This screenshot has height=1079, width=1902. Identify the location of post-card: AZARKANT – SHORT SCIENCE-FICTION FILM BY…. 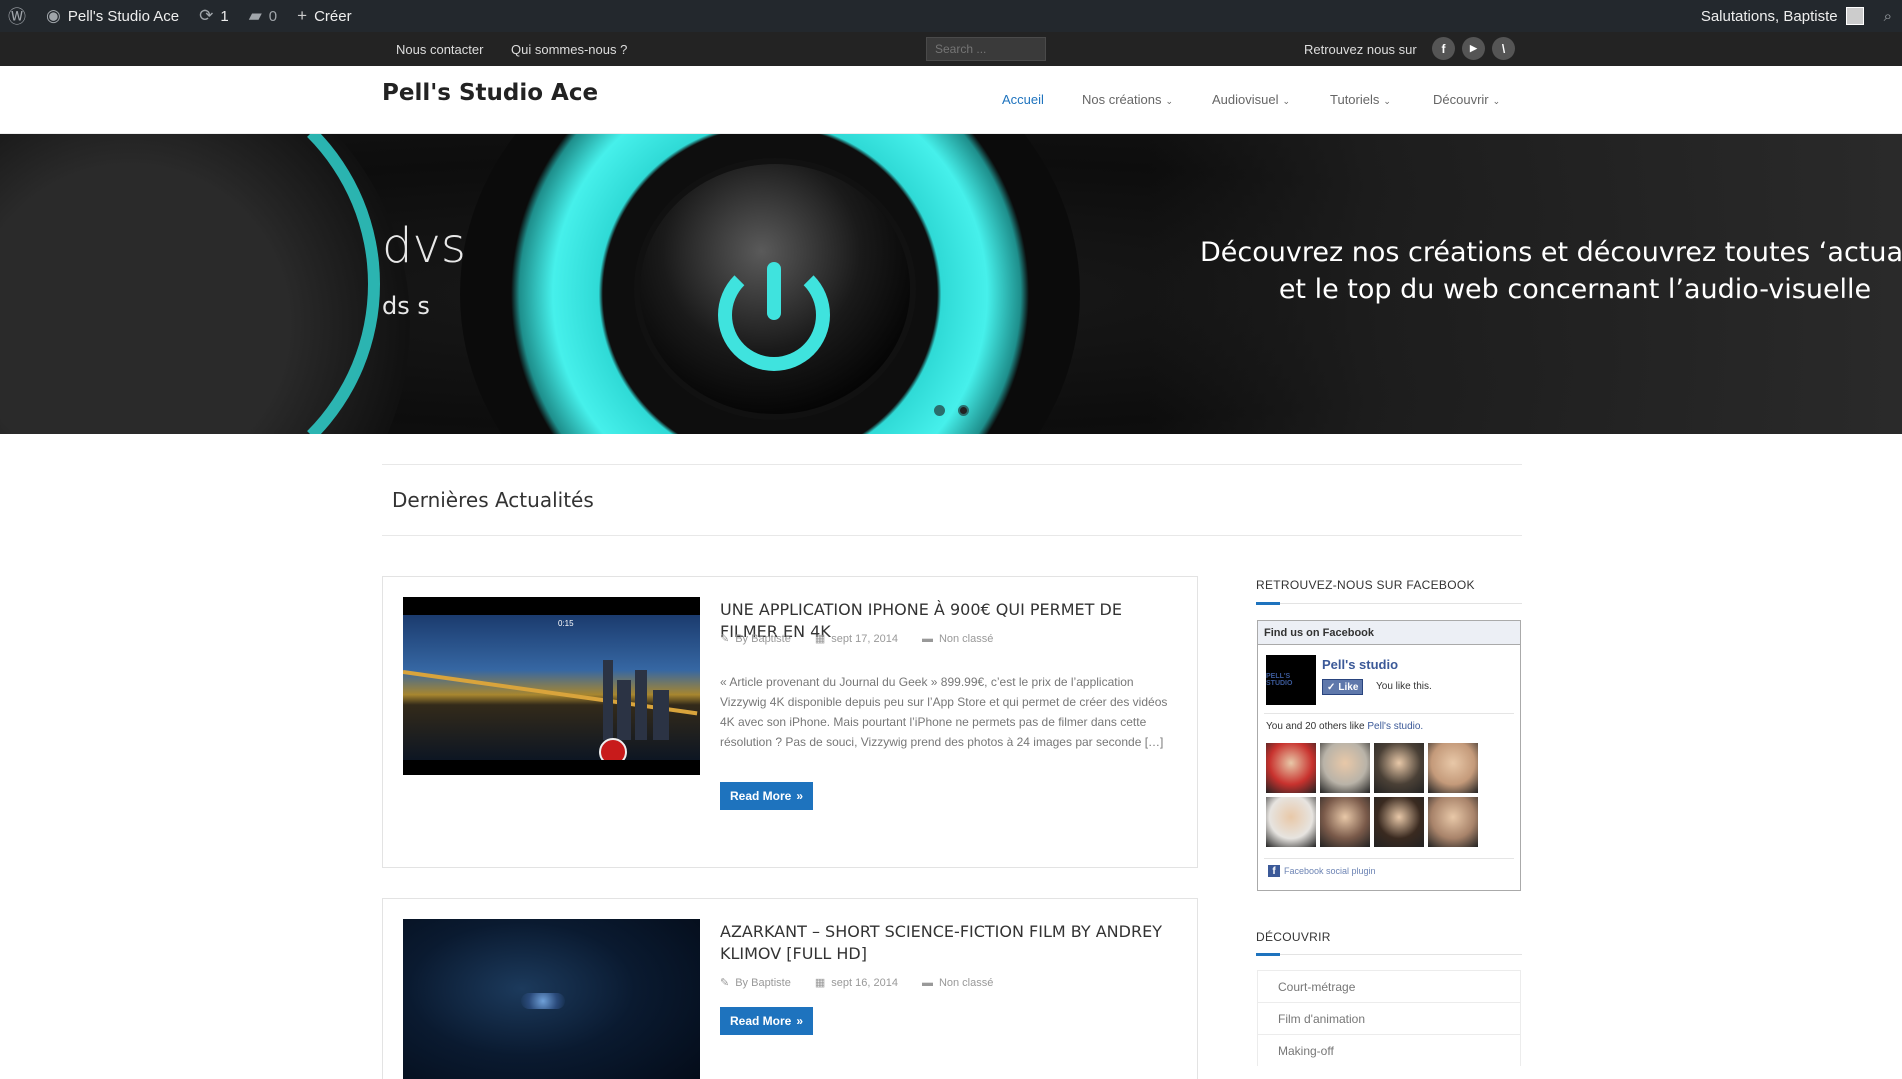
(790, 988).